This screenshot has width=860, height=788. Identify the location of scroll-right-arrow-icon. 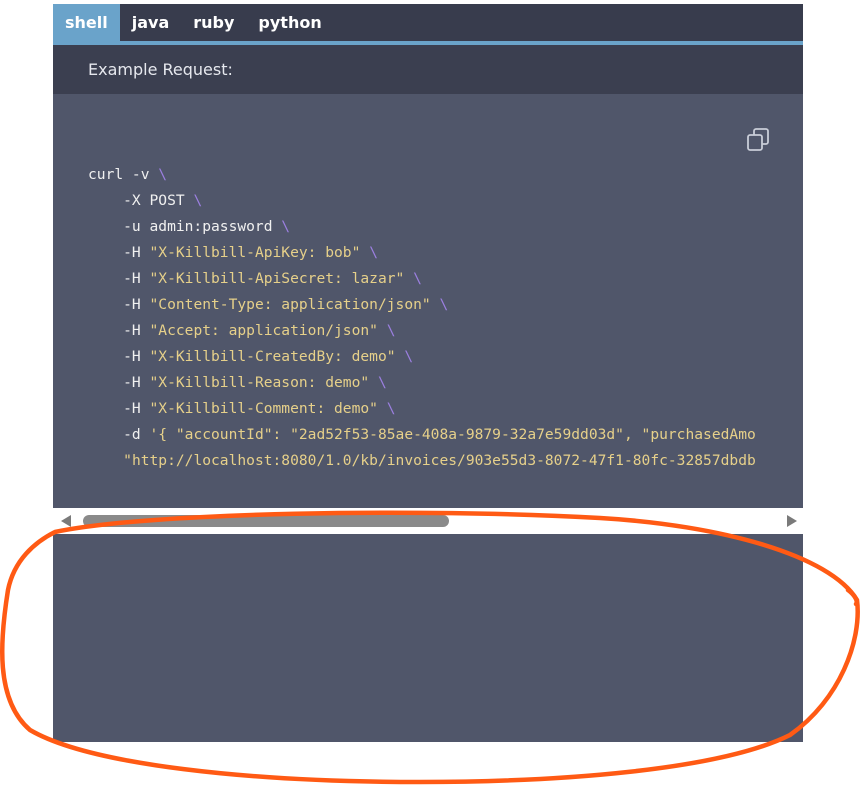
(792, 521).